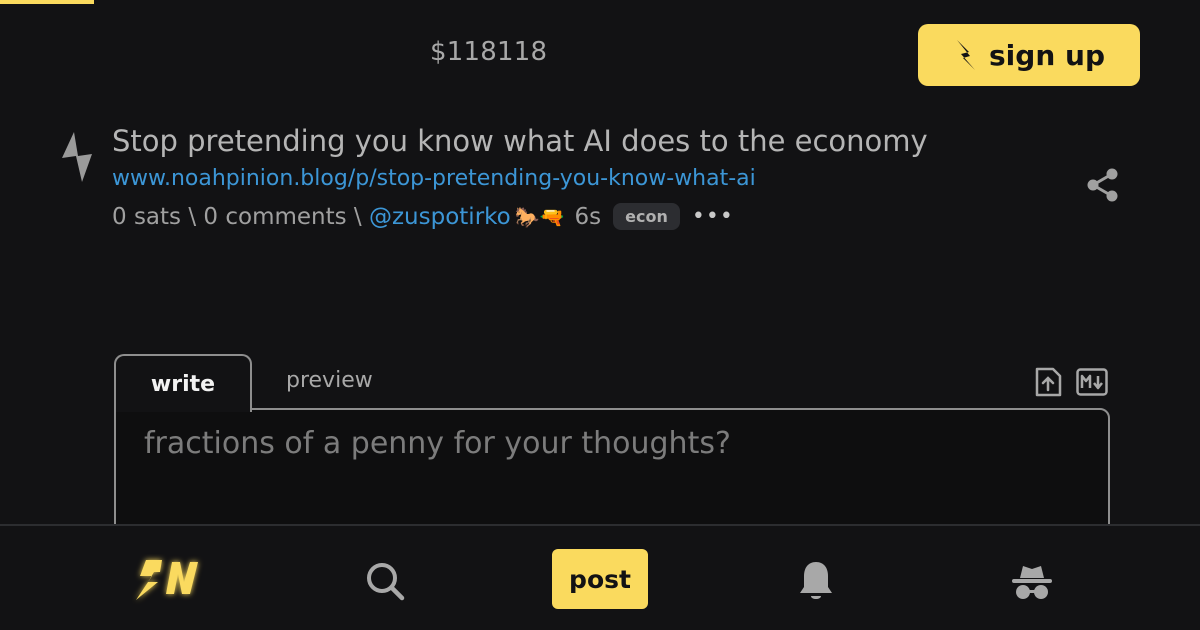  Describe the element at coordinates (47, 2) in the screenshot. I see `top-accent-bar` at that location.